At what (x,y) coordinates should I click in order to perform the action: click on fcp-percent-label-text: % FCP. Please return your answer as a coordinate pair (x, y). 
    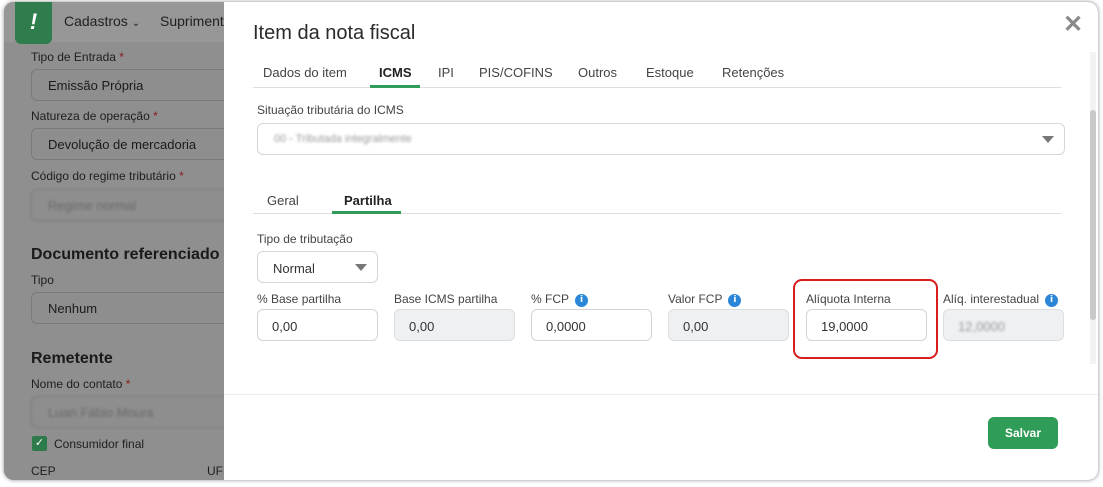
    Looking at the image, I should click on (550, 299).